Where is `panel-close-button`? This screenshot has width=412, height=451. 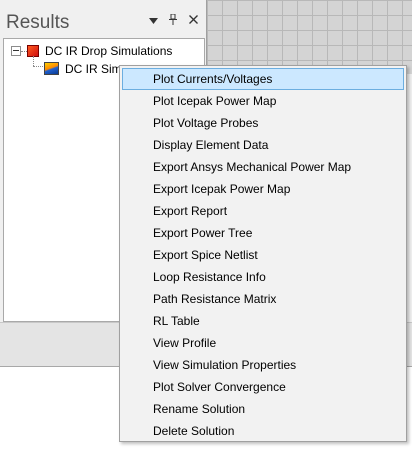
panel-close-button is located at coordinates (193, 21).